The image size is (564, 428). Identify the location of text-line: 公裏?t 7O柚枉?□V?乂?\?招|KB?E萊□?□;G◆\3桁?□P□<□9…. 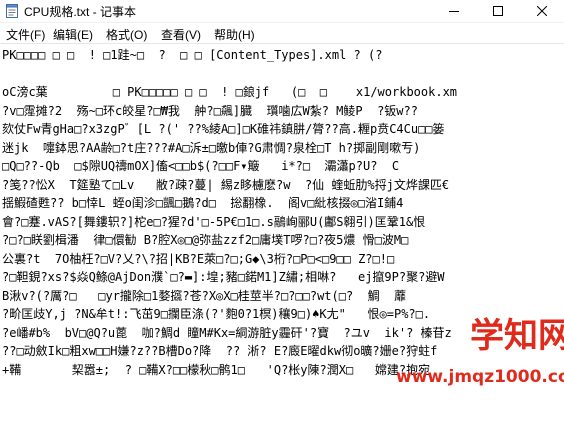
(198, 258).